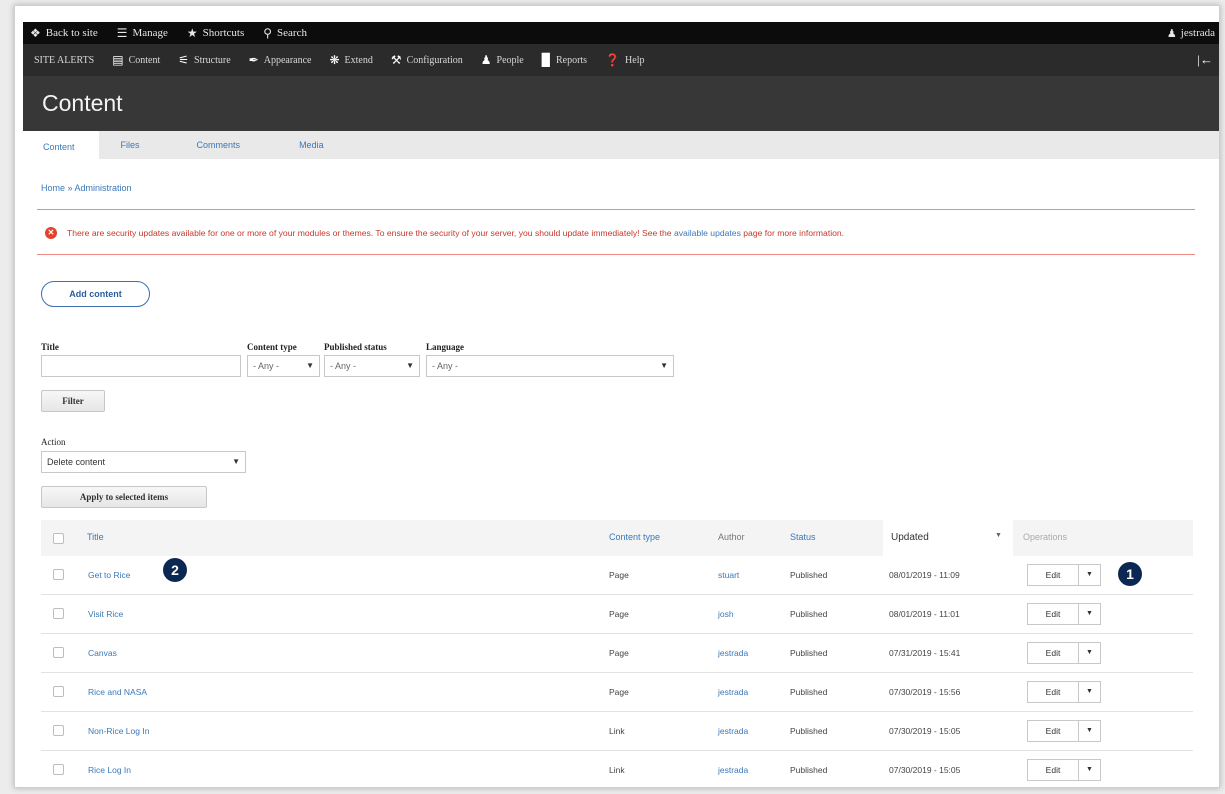 This screenshot has height=794, width=1225. What do you see at coordinates (502, 60) in the screenshot?
I see `menu-item-people: ♟ People` at bounding box center [502, 60].